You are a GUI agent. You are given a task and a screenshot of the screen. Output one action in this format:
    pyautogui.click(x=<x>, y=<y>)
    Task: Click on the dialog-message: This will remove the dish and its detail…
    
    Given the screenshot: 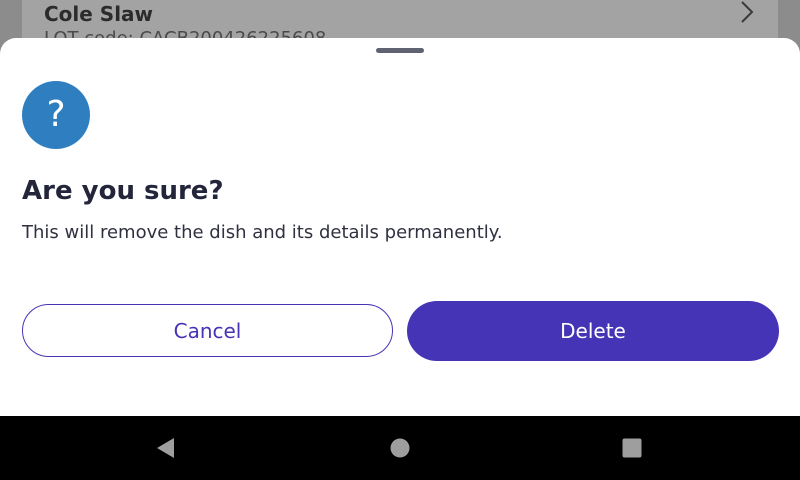 What is the action you would take?
    pyautogui.click(x=262, y=232)
    